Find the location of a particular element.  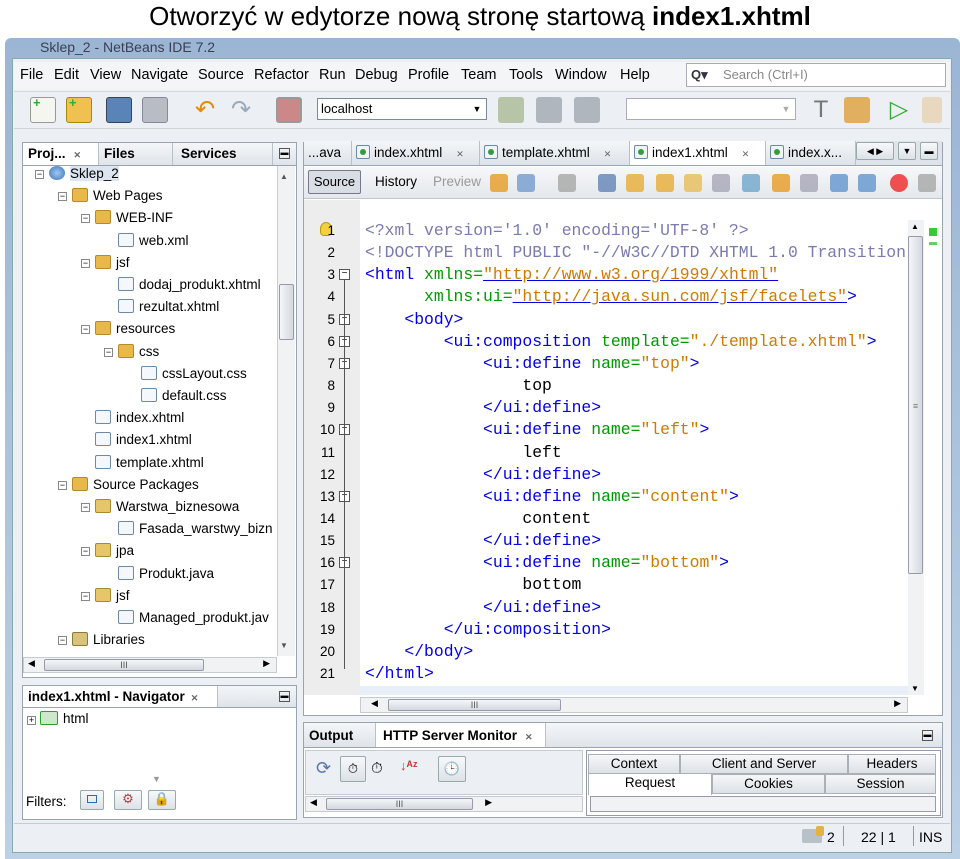

filter-private-button: 🔒 is located at coordinates (162, 800).